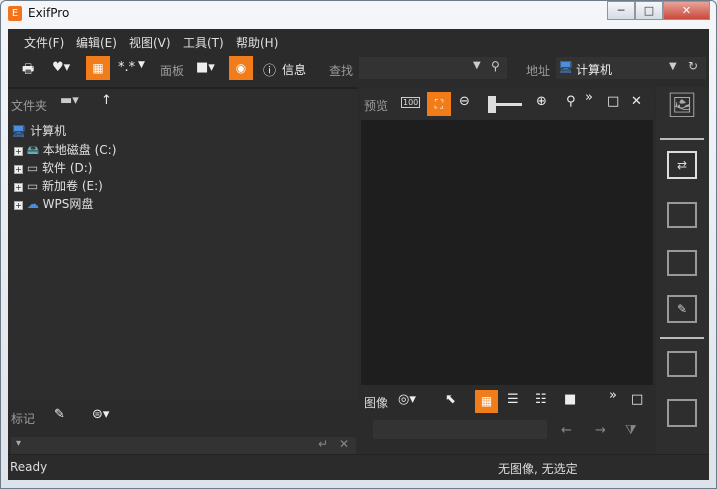  Describe the element at coordinates (44, 42) in the screenshot. I see `menu-file: 文件(F)` at that location.